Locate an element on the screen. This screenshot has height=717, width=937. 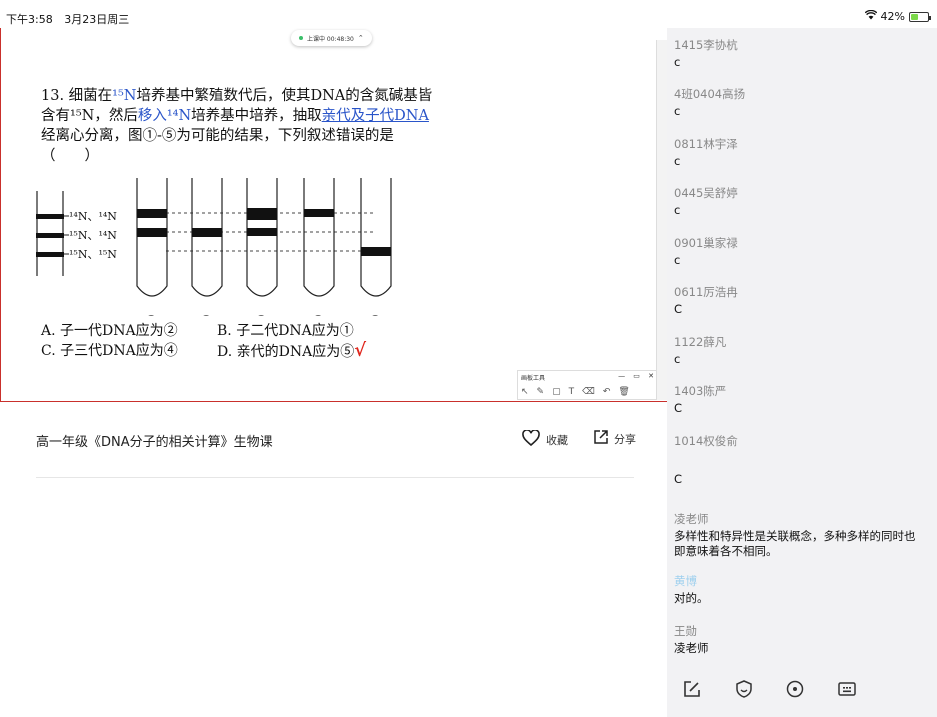
chat-sender: 黄博 is located at coordinates (685, 581).